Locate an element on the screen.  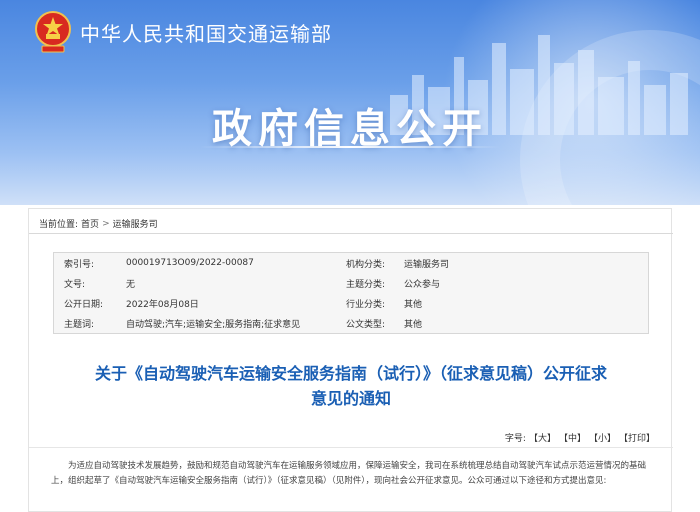
meta-value: 运输服务司 is located at coordinates (427, 264).